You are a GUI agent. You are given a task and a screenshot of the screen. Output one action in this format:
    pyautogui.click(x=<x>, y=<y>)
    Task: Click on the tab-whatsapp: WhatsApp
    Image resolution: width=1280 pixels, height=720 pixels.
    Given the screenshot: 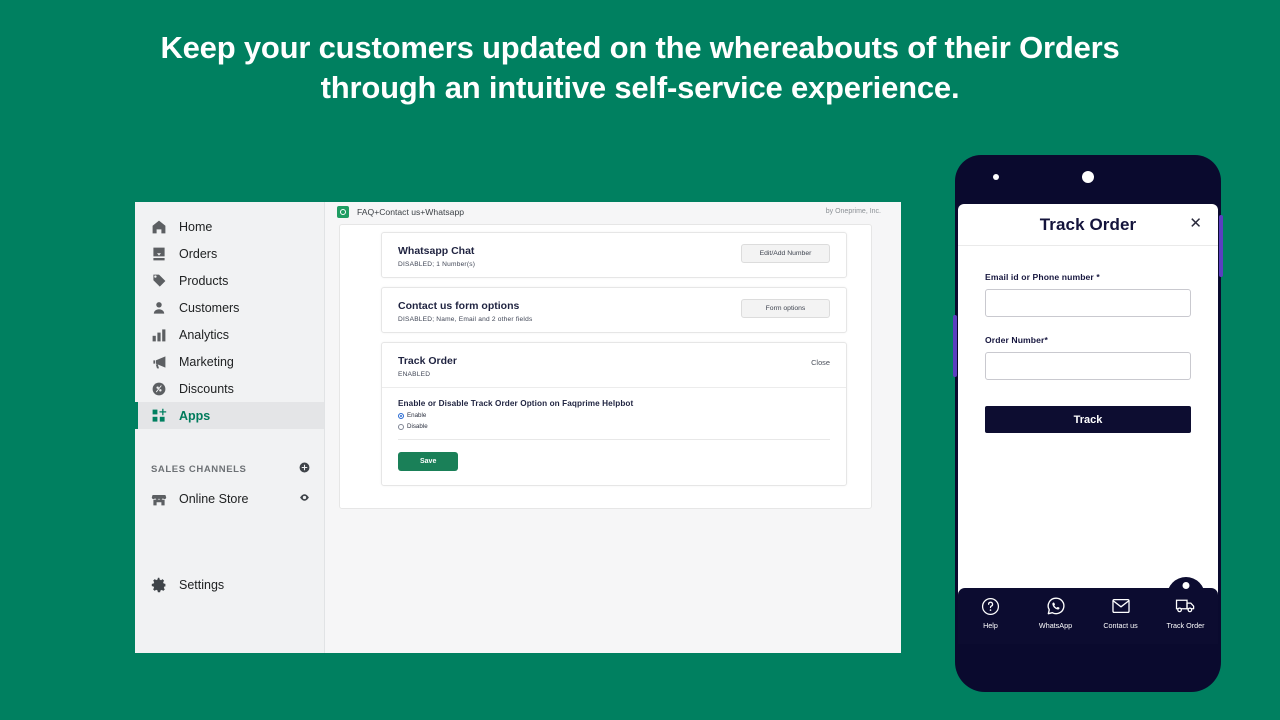 What is the action you would take?
    pyautogui.click(x=1055, y=612)
    